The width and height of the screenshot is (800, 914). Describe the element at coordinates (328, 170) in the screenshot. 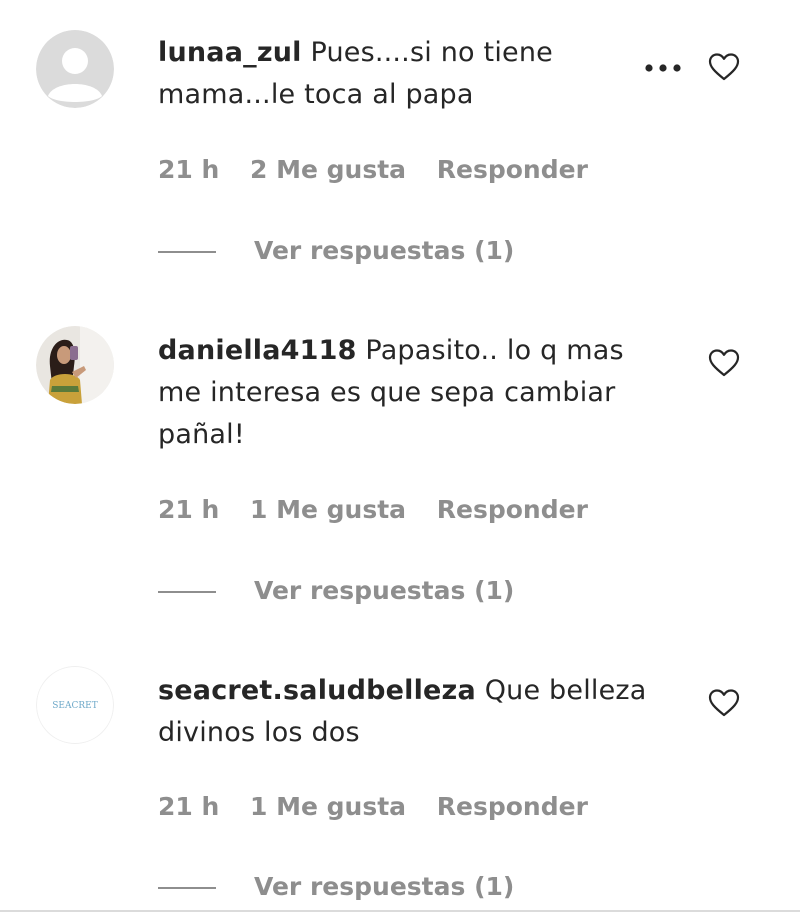

I see `comment-likes-count: 2 Me gusta` at that location.